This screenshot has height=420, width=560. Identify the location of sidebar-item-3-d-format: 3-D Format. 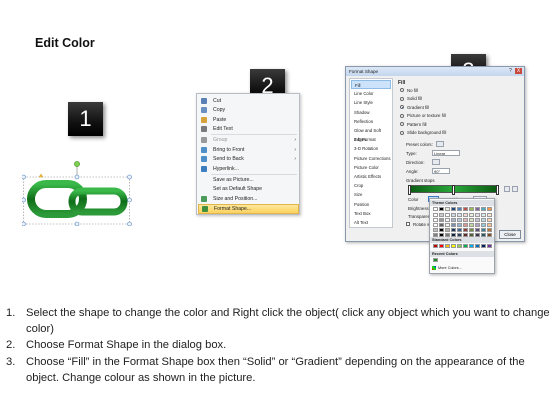
(371, 139).